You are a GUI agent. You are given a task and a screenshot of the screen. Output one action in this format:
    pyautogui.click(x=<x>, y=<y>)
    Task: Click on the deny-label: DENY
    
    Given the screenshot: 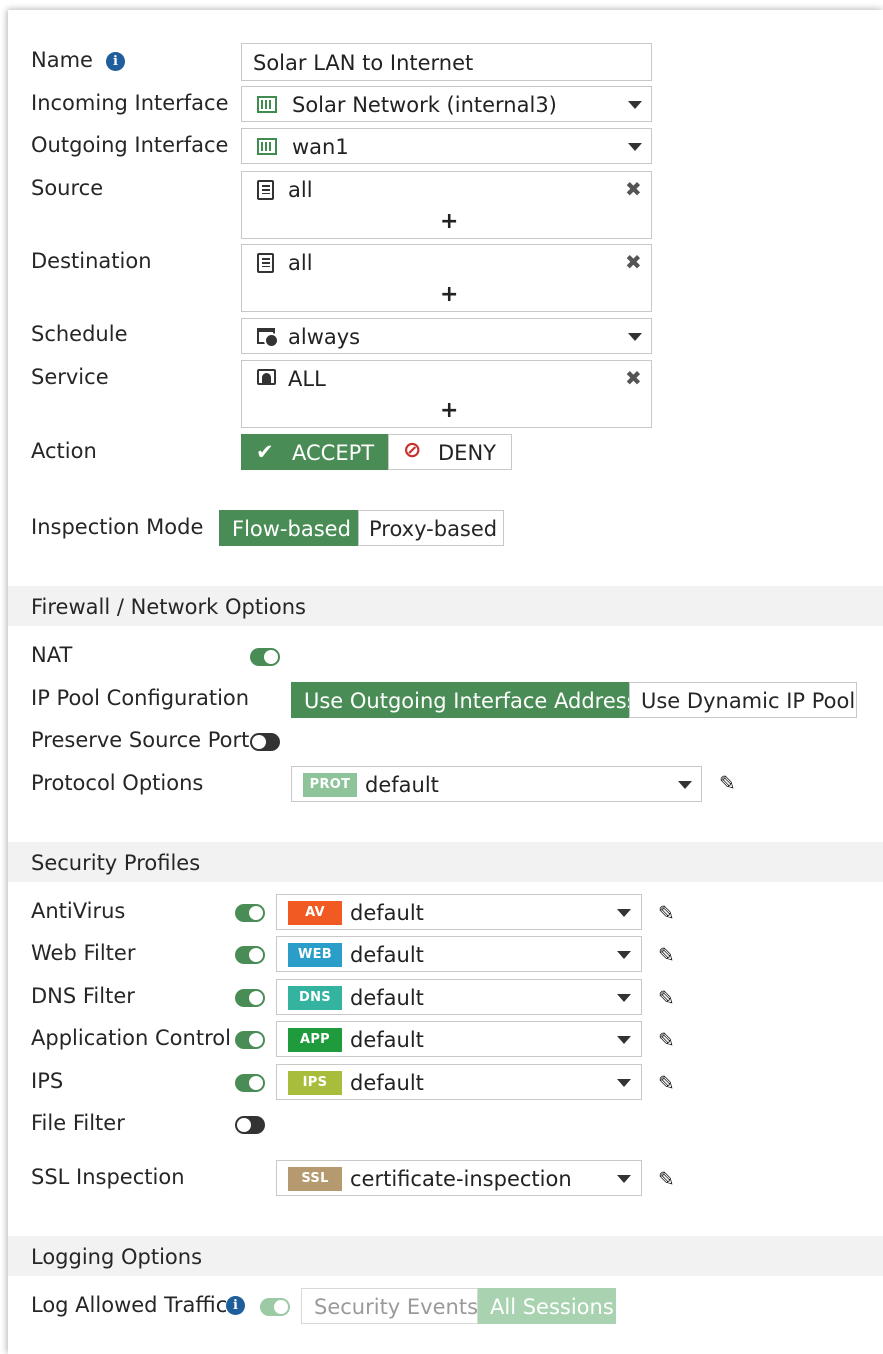 What is the action you would take?
    pyautogui.click(x=467, y=453)
    